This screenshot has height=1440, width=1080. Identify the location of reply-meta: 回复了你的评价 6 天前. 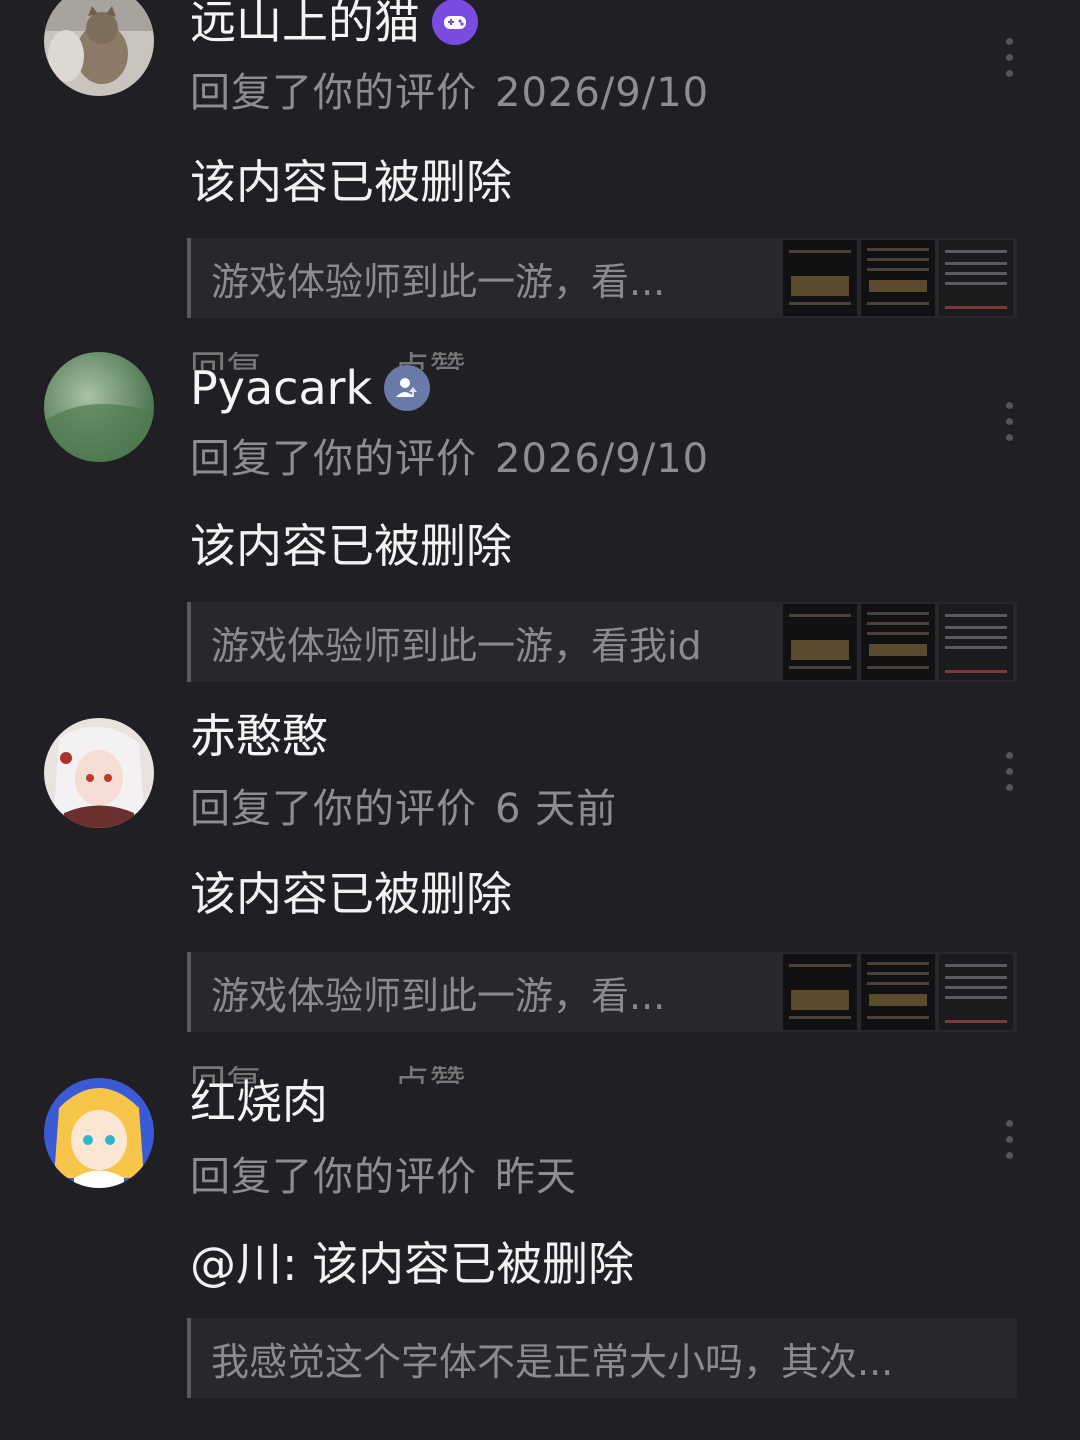
(403, 805).